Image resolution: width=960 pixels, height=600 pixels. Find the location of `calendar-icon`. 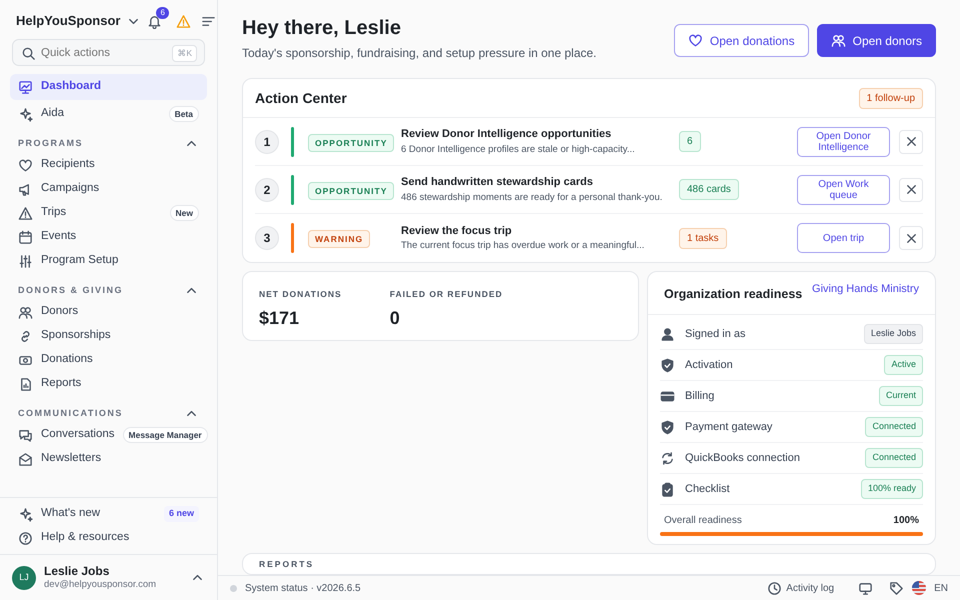

calendar-icon is located at coordinates (25, 237).